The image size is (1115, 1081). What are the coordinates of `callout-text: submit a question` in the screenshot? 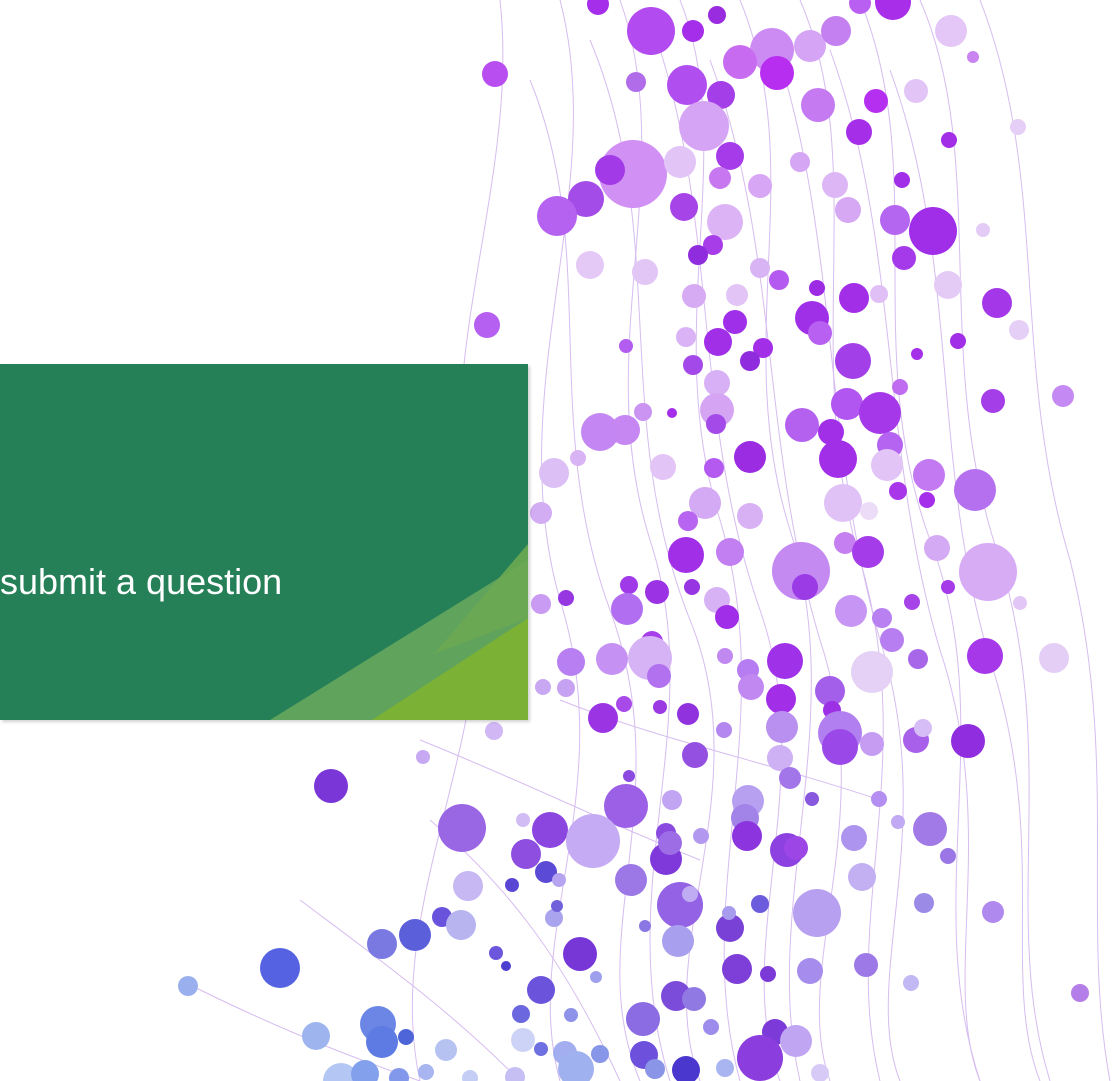 It's located at (141, 581).